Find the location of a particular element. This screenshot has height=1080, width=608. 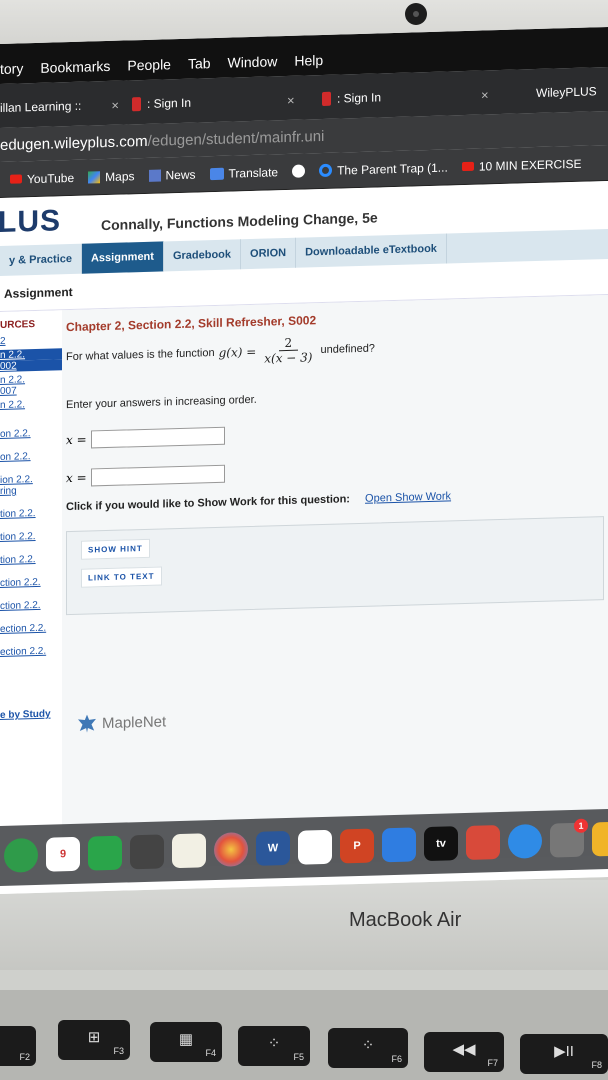

url-path: /edugen/student/mainfr.uni is located at coordinates (236, 138).